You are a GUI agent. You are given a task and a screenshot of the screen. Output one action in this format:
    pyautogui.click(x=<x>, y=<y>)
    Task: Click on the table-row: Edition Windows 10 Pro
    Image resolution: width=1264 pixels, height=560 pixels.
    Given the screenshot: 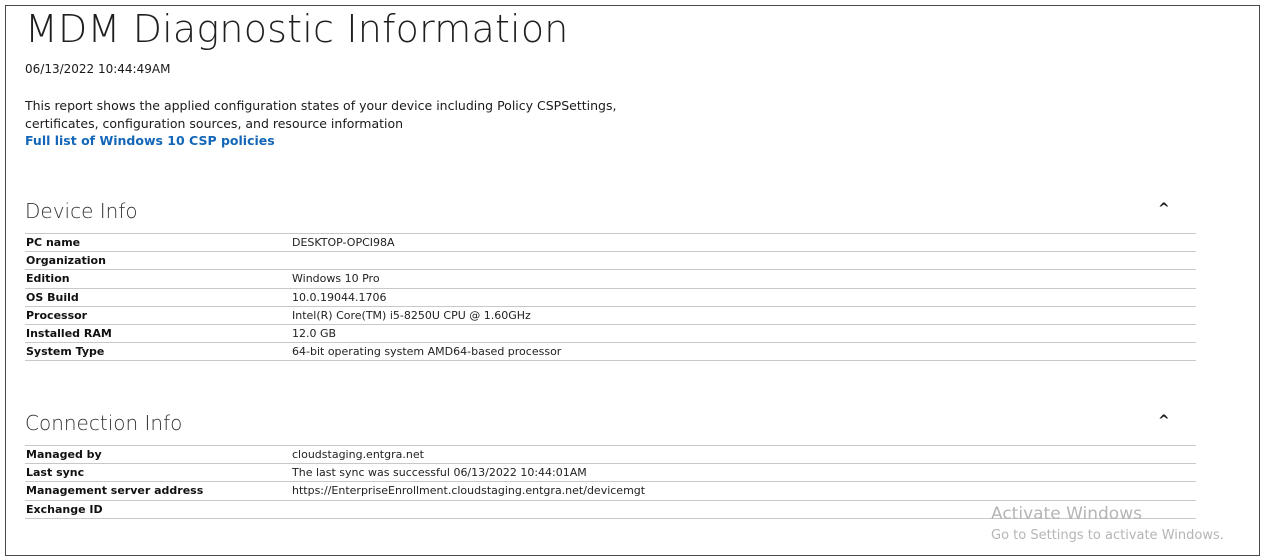 What is the action you would take?
    pyautogui.click(x=610, y=278)
    